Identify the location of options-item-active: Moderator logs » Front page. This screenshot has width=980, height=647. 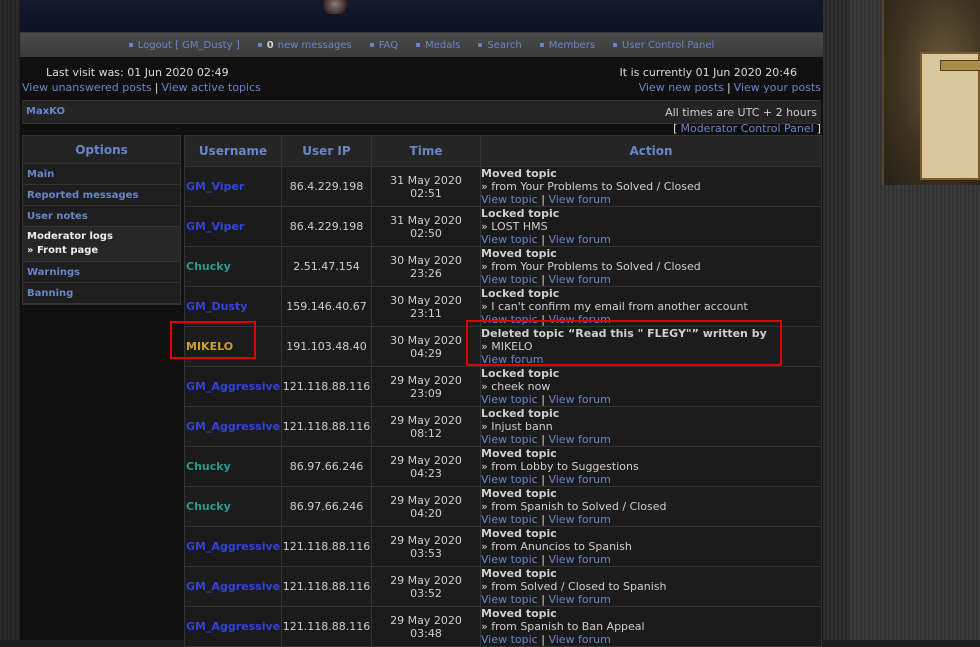
(101, 244).